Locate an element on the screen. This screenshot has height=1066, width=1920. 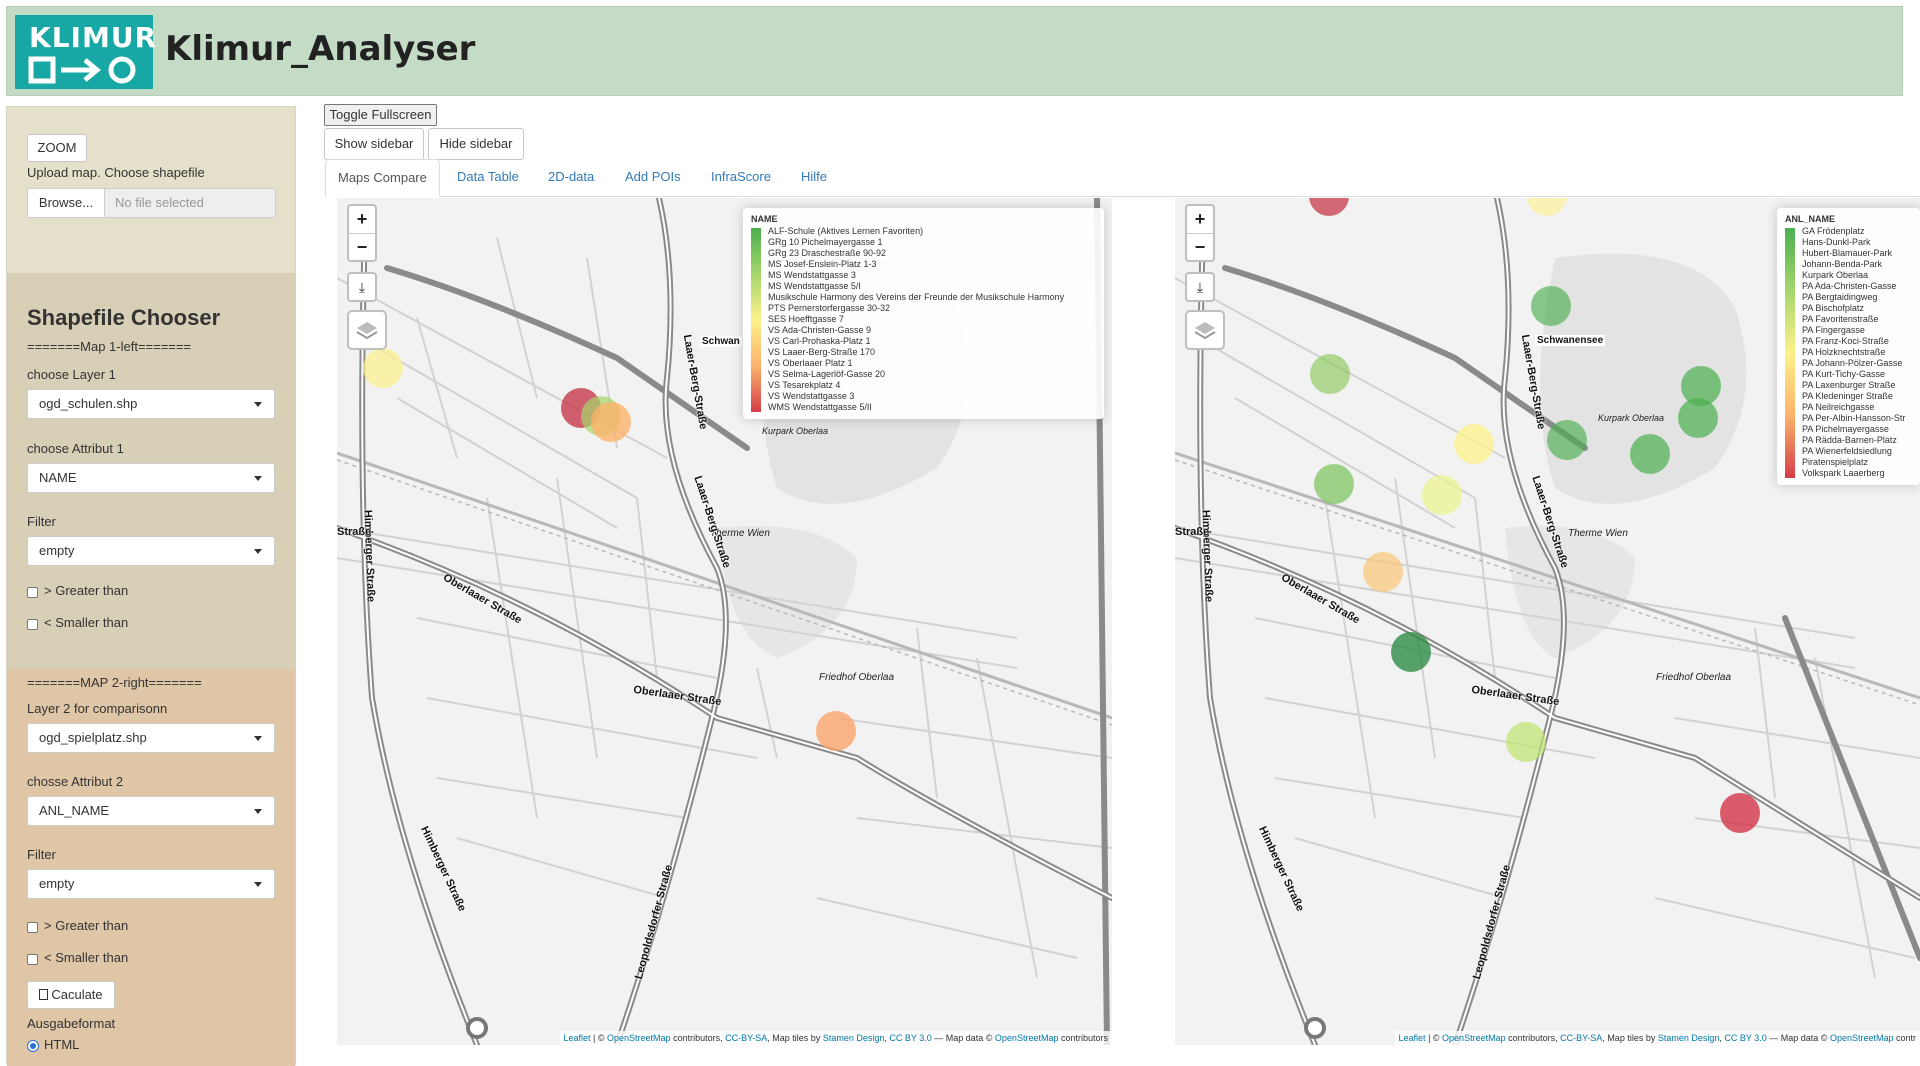
smaller2-label: < Smaller than is located at coordinates (86, 957).